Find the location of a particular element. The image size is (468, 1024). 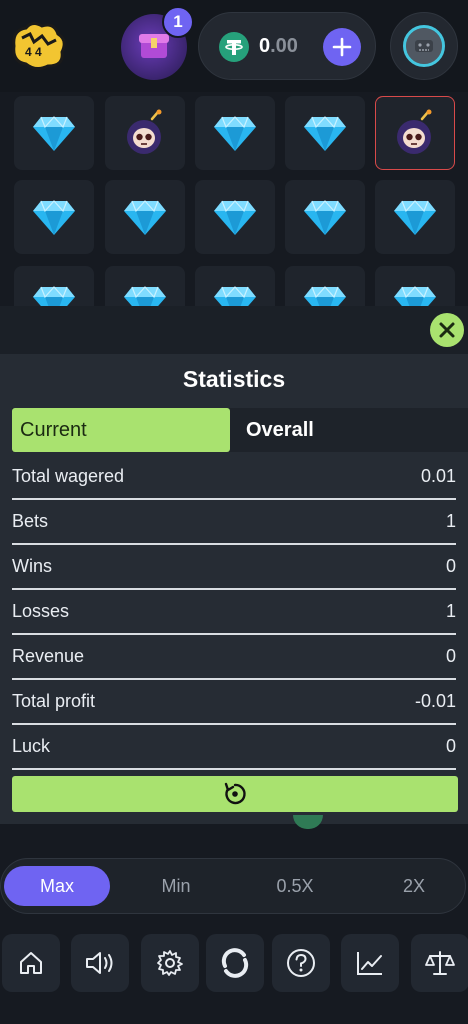

stat-row-luck: Luck 0 is located at coordinates (234, 748).